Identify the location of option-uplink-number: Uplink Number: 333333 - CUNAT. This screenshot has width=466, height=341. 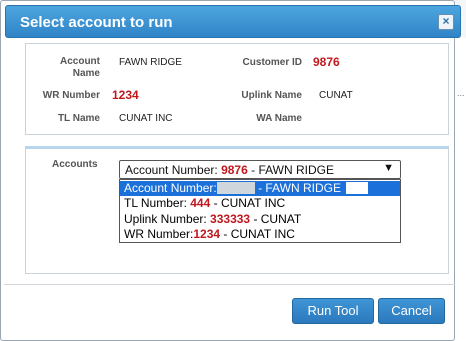
(260, 219).